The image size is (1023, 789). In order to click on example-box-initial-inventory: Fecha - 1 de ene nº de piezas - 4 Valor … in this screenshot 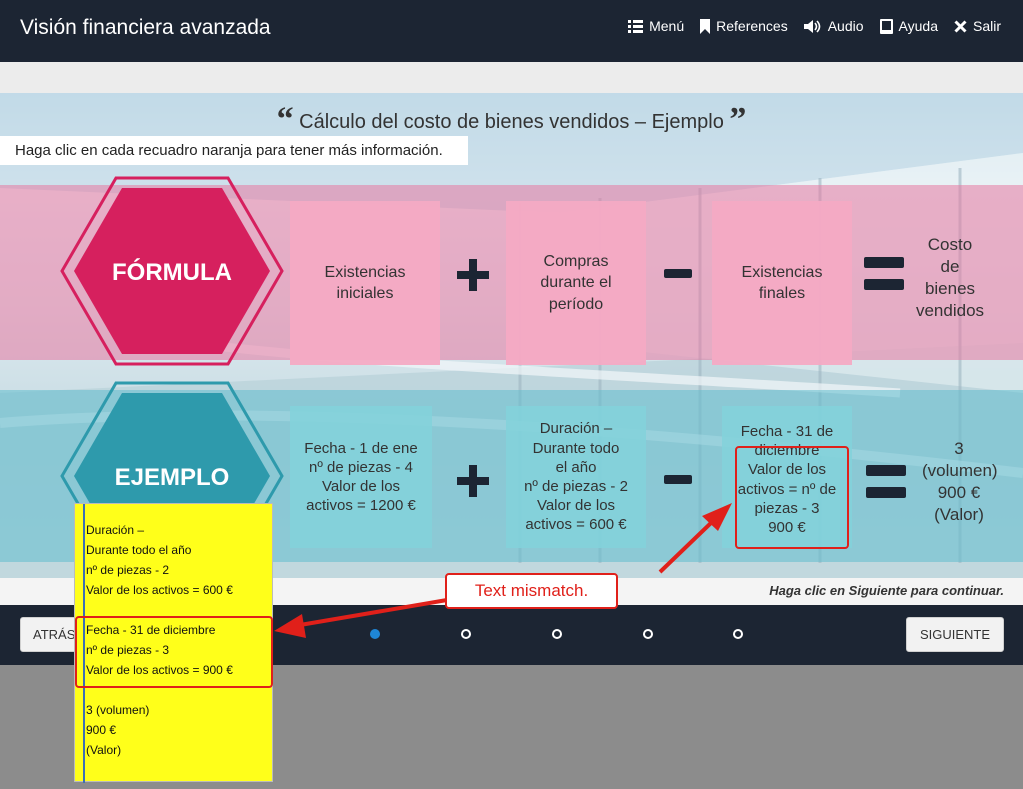, I will do `click(361, 477)`.